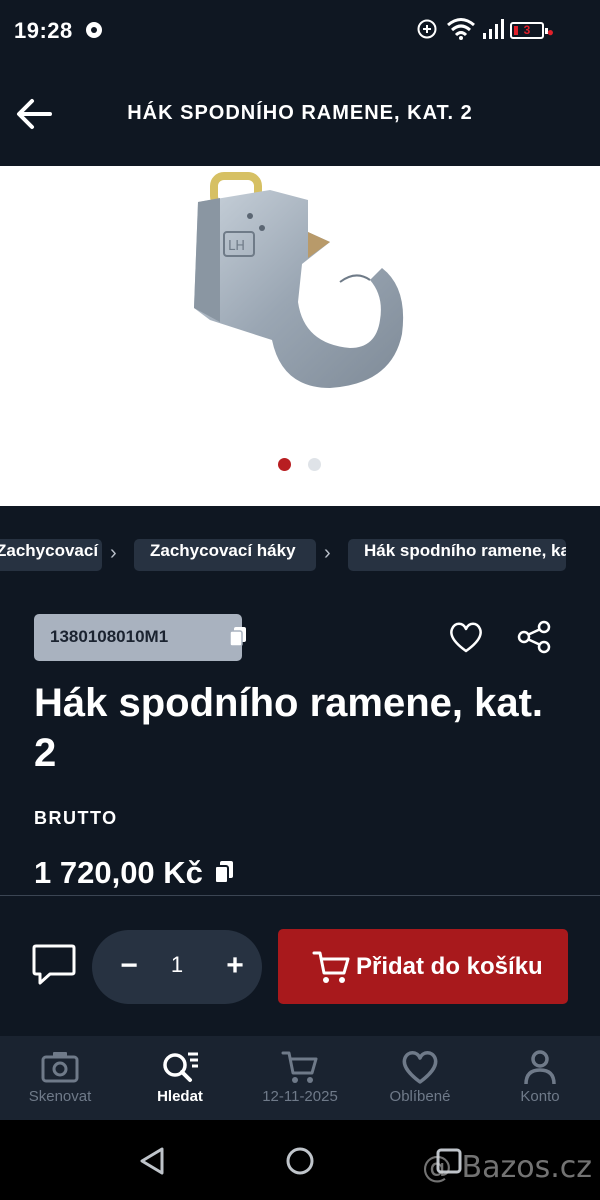  What do you see at coordinates (235, 967) in the screenshot?
I see `increment-button: +` at bounding box center [235, 967].